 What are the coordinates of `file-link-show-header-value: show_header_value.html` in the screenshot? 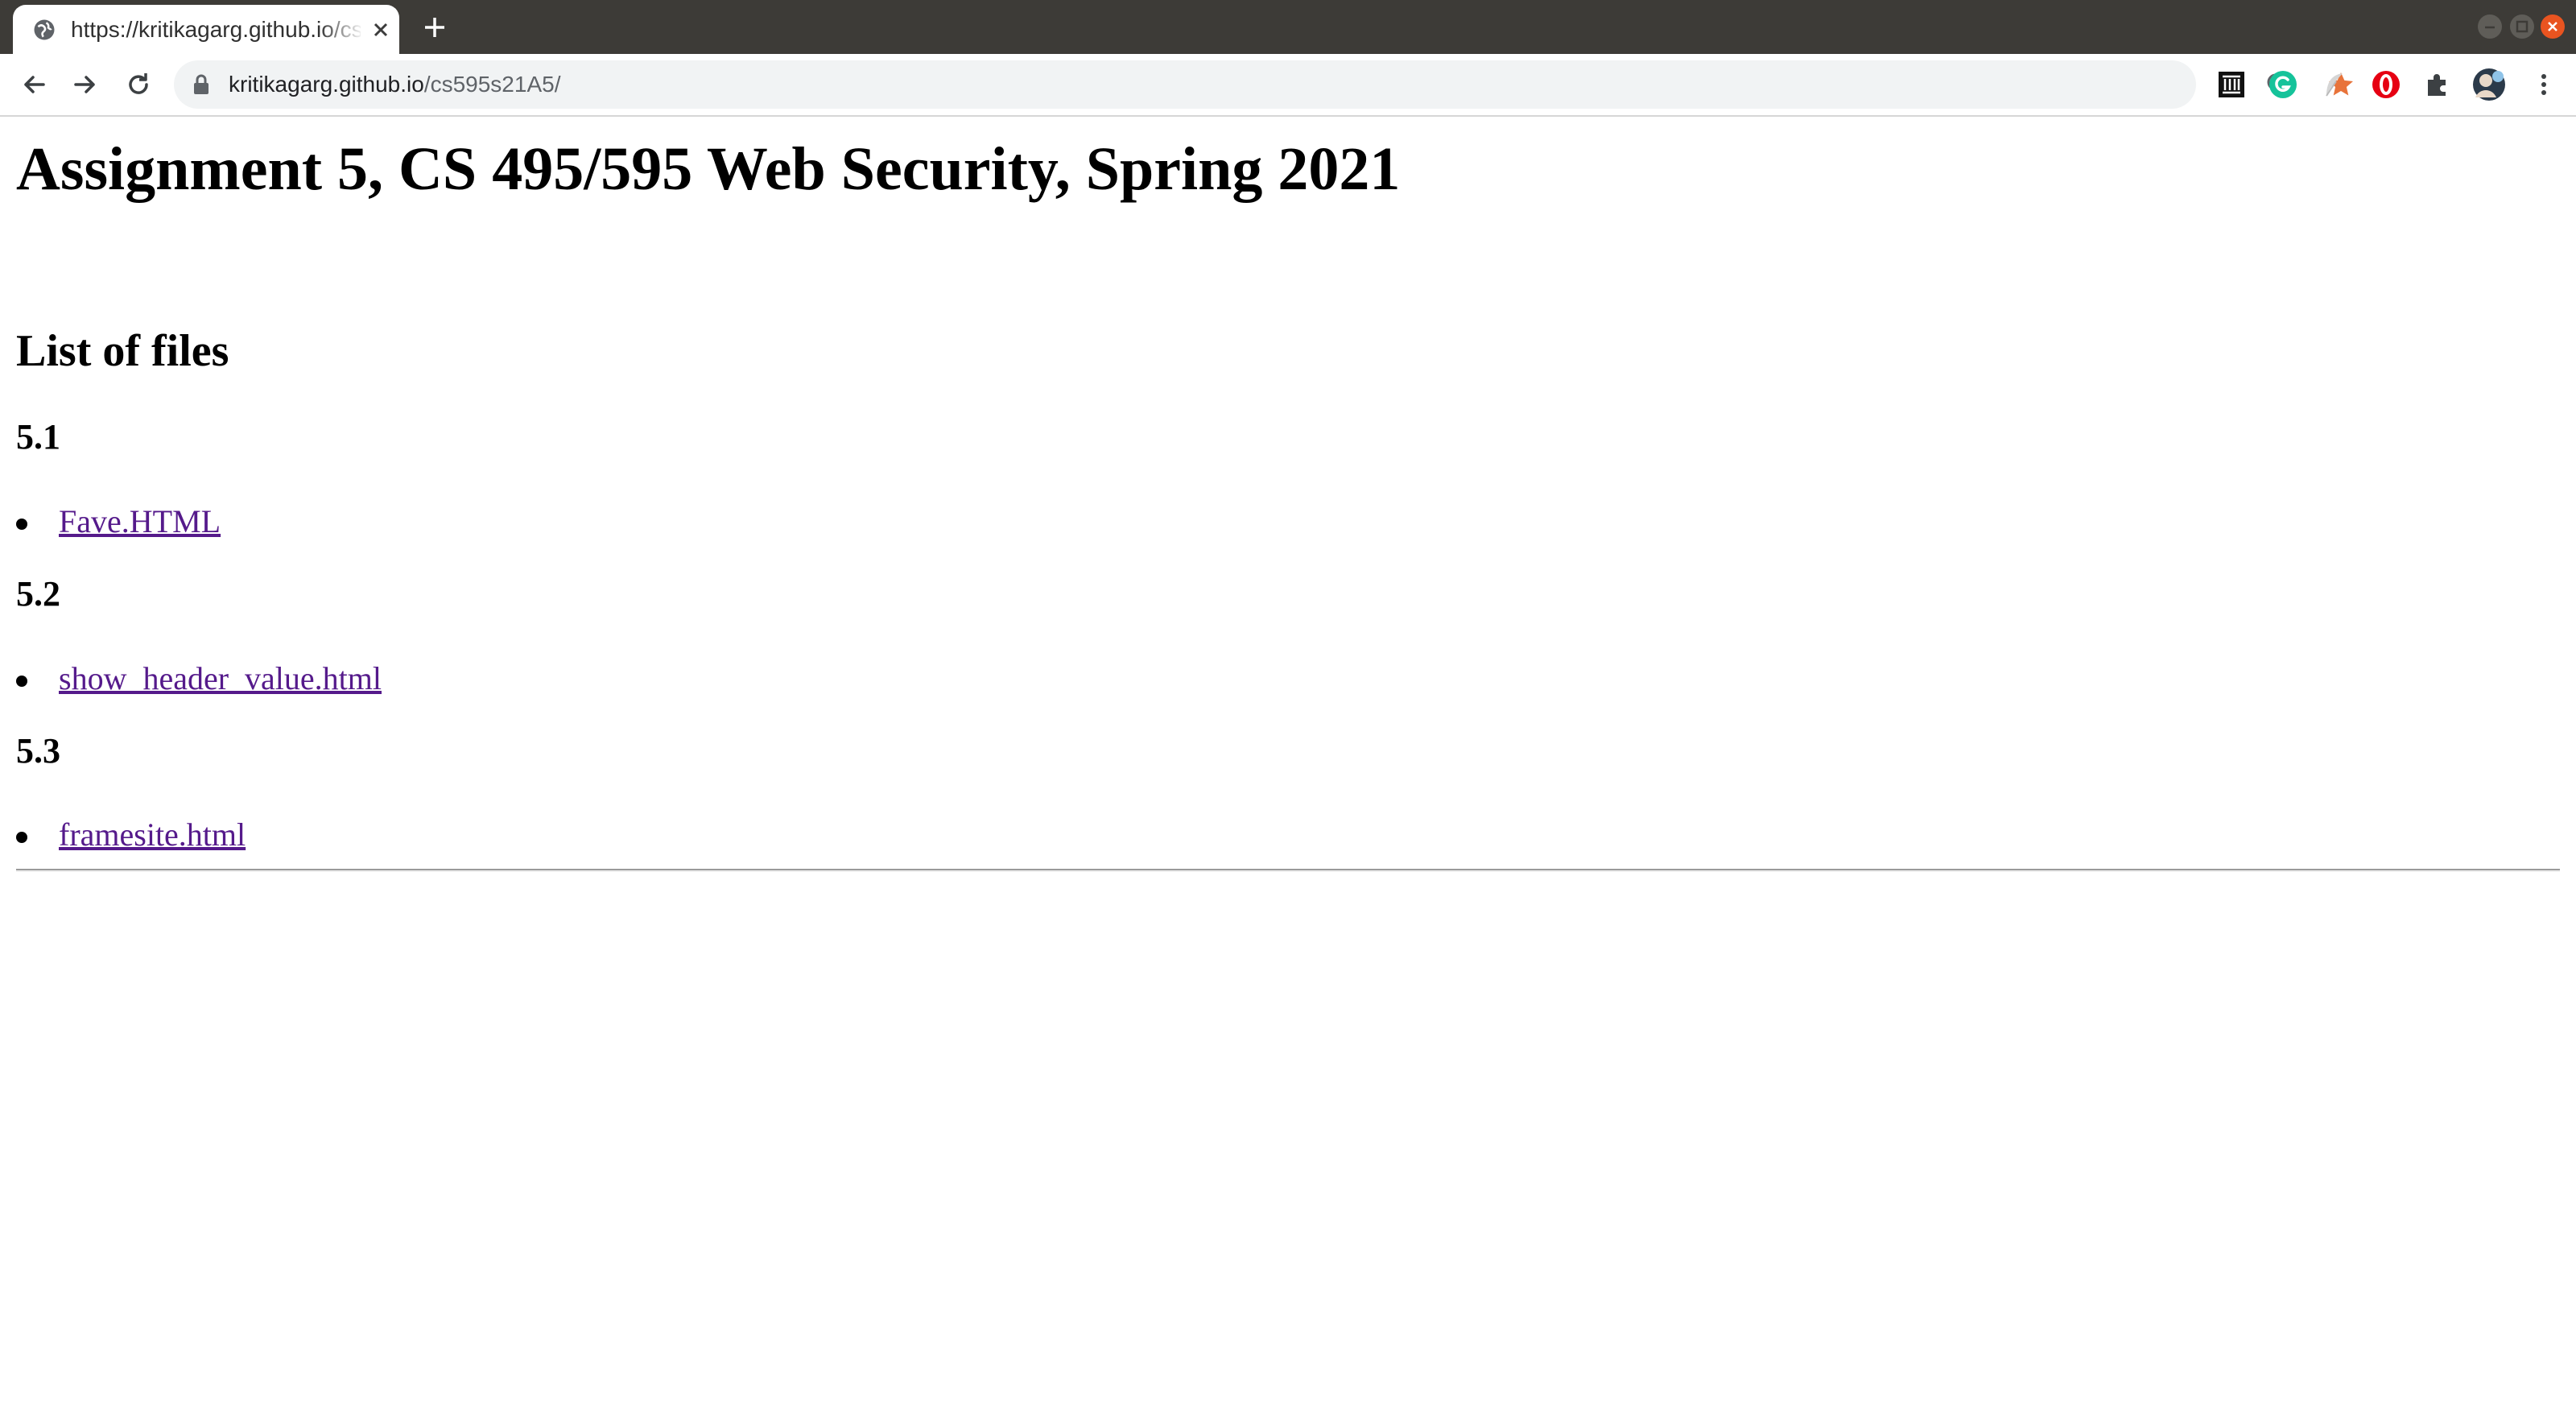 It's located at (221, 678).